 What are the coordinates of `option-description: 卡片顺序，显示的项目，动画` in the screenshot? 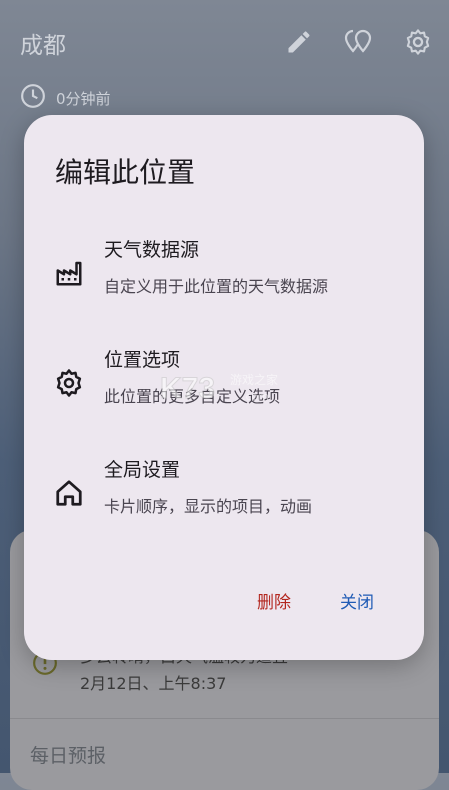 It's located at (208, 506).